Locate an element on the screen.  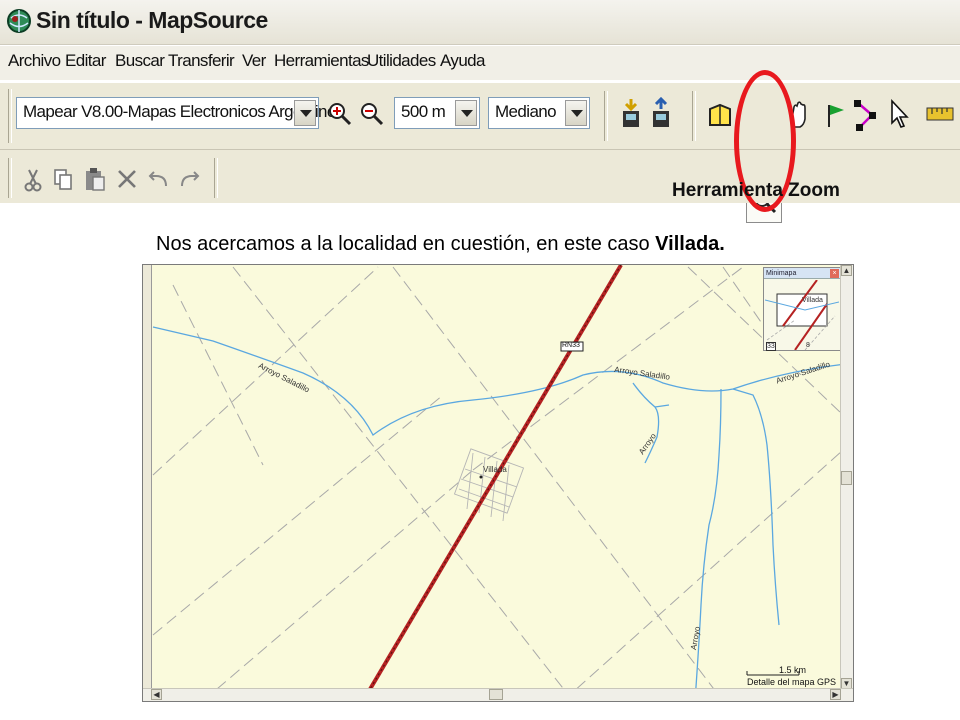
zoom-scale-value: 500 m is located at coordinates (423, 111).